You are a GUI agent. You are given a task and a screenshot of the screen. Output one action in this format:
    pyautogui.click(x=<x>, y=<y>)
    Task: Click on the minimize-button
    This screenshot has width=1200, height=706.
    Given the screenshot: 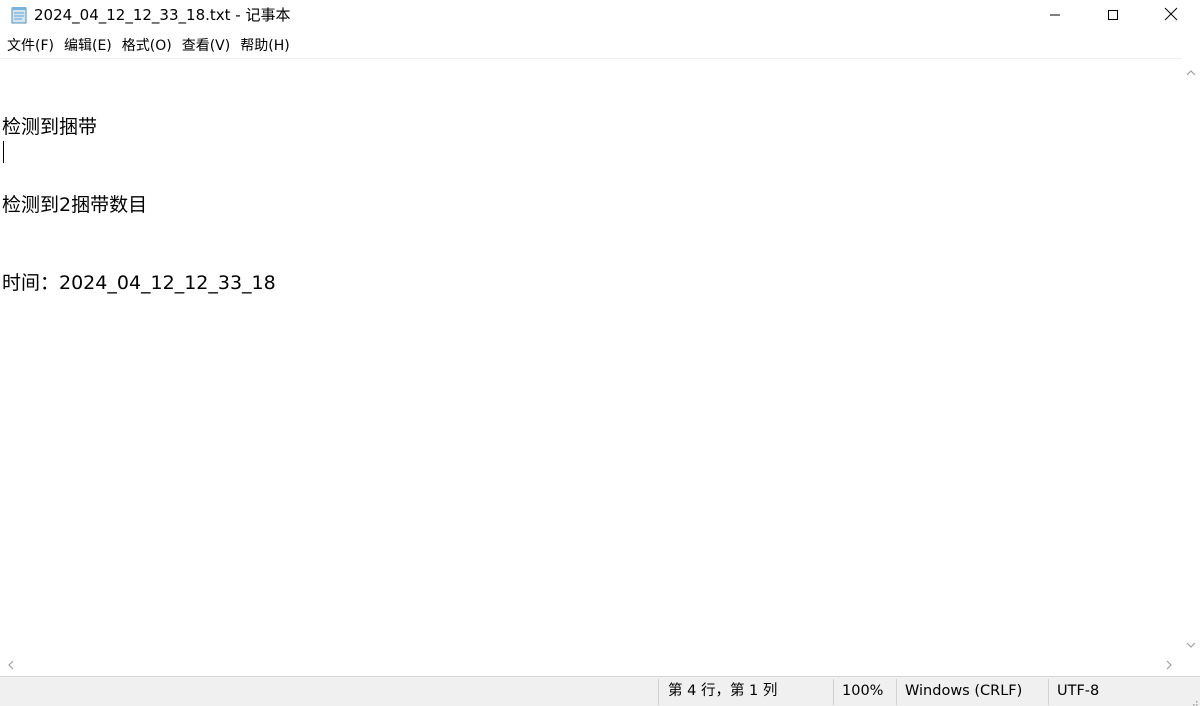 What is the action you would take?
    pyautogui.click(x=1055, y=15)
    